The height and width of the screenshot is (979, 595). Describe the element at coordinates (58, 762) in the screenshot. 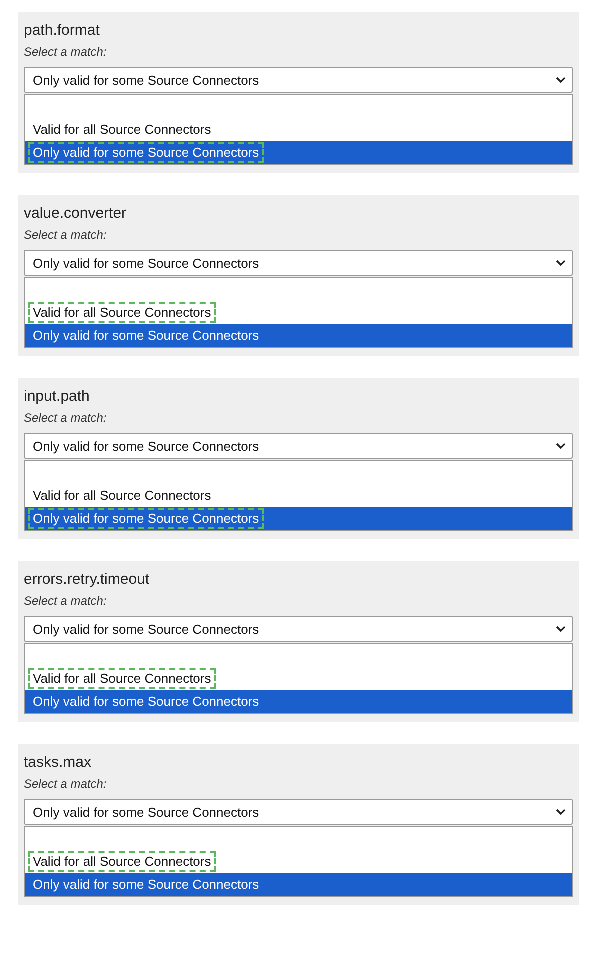

I see `question-title: tasks.max` at that location.